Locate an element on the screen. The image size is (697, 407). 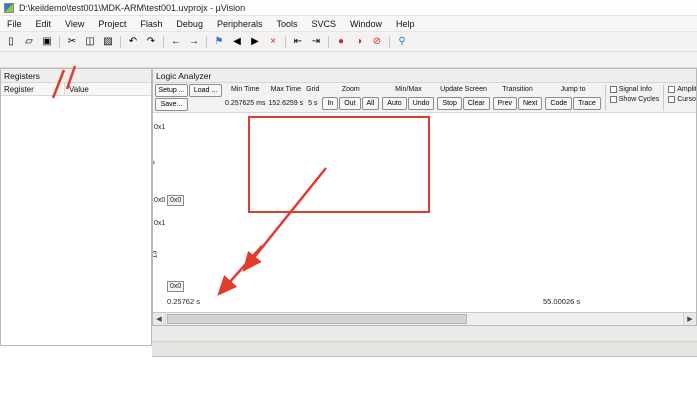
indent-button: ⇥ is located at coordinates (316, 42).